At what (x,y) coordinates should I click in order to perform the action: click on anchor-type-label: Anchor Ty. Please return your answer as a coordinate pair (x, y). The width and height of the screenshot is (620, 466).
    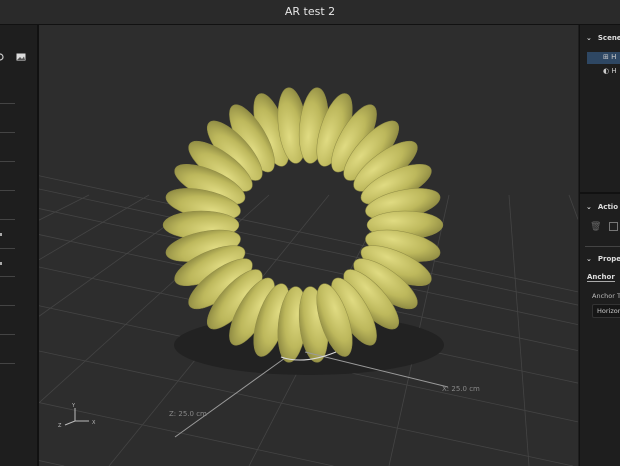
    Looking at the image, I should click on (606, 296).